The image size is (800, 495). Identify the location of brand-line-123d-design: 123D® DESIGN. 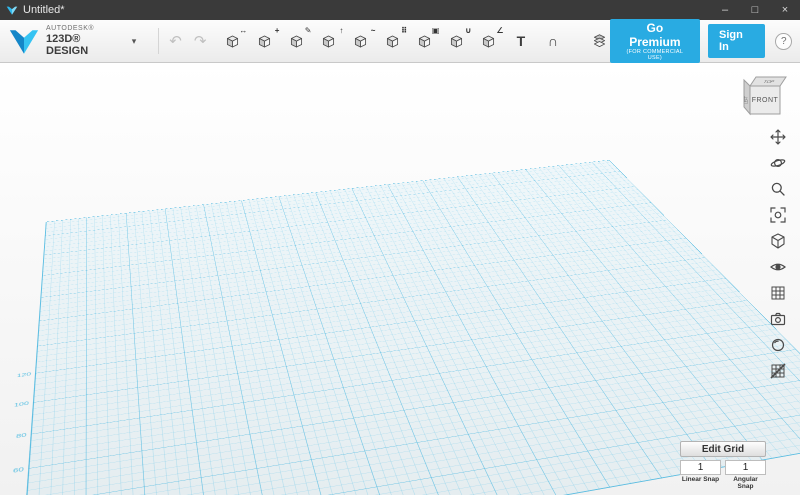
(67, 44).